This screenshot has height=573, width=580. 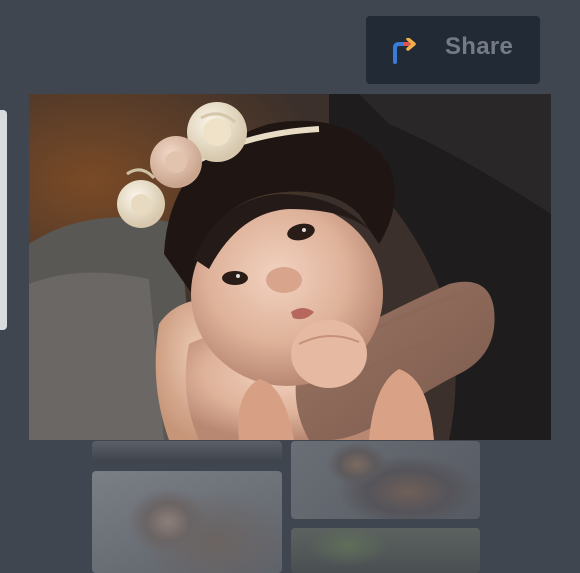 I want to click on scrollbar, so click(x=3, y=220).